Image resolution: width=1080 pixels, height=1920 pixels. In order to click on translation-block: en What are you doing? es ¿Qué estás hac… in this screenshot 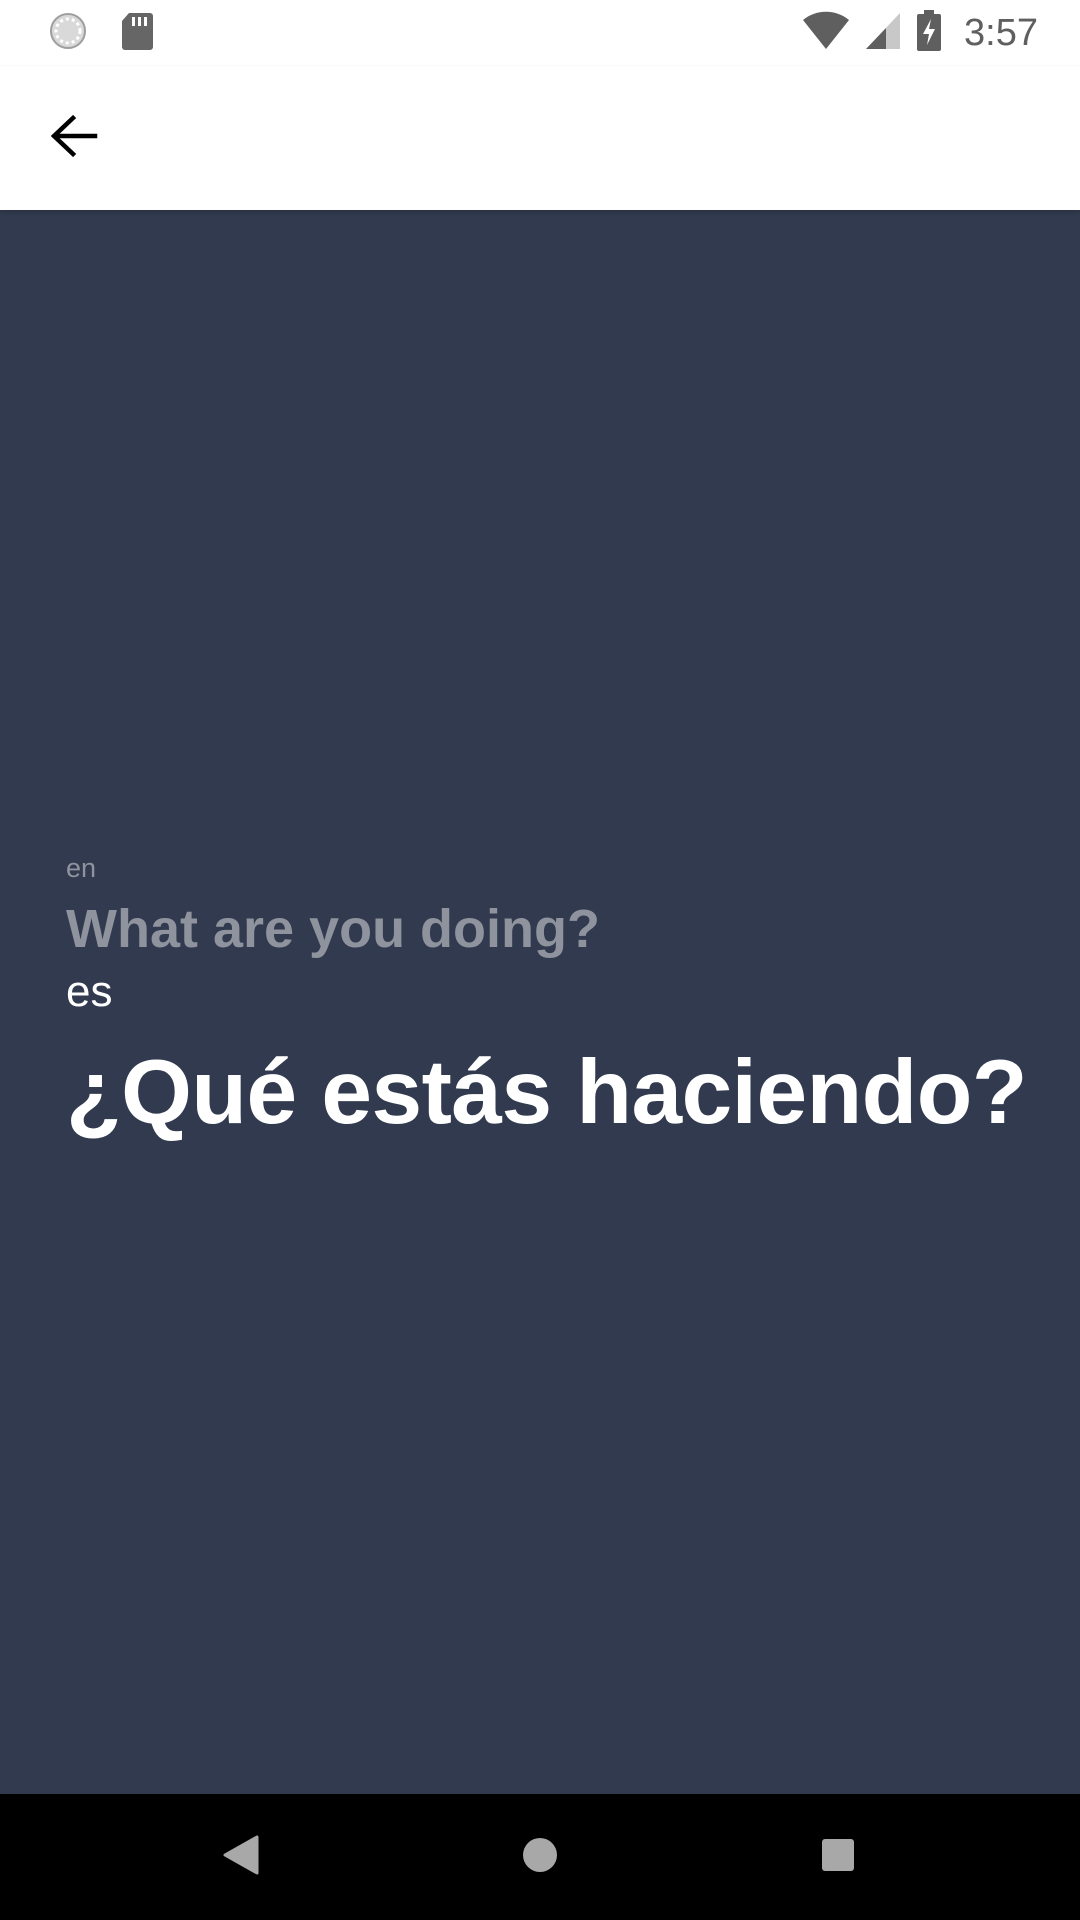, I will do `click(546, 999)`.